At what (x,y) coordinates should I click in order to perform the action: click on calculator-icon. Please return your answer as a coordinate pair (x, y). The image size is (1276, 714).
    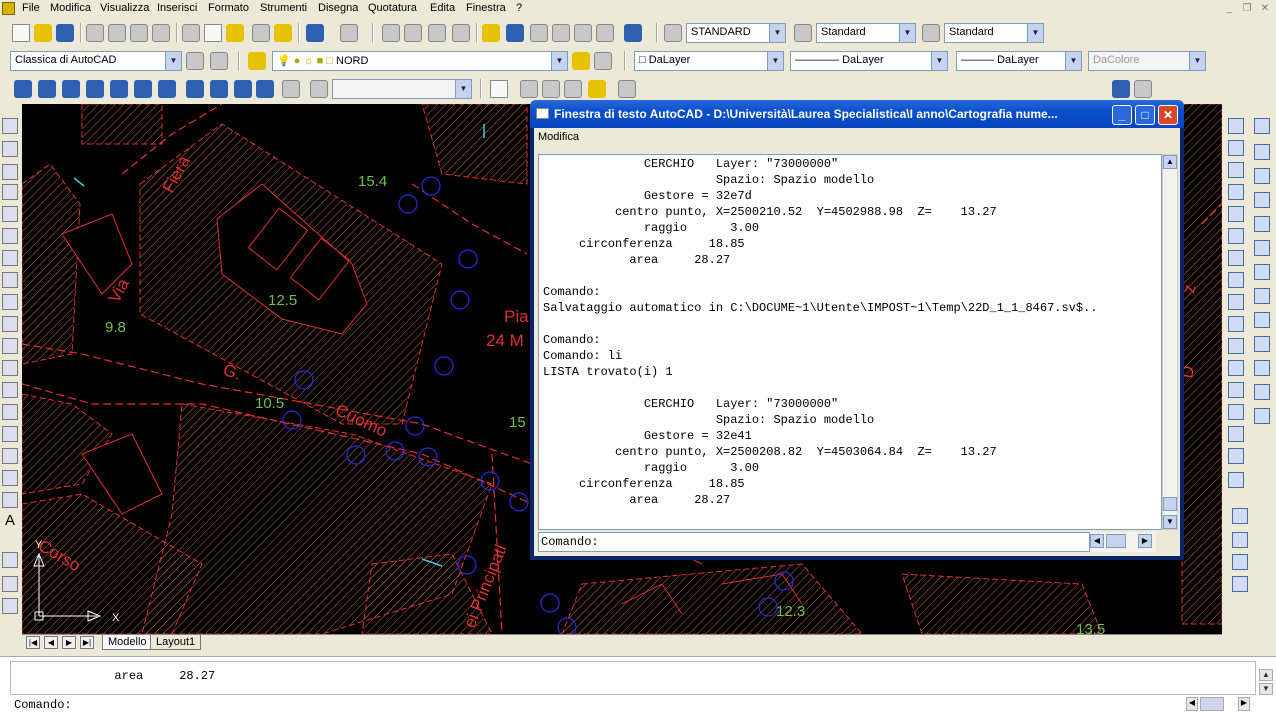
    Looking at the image, I should click on (605, 33).